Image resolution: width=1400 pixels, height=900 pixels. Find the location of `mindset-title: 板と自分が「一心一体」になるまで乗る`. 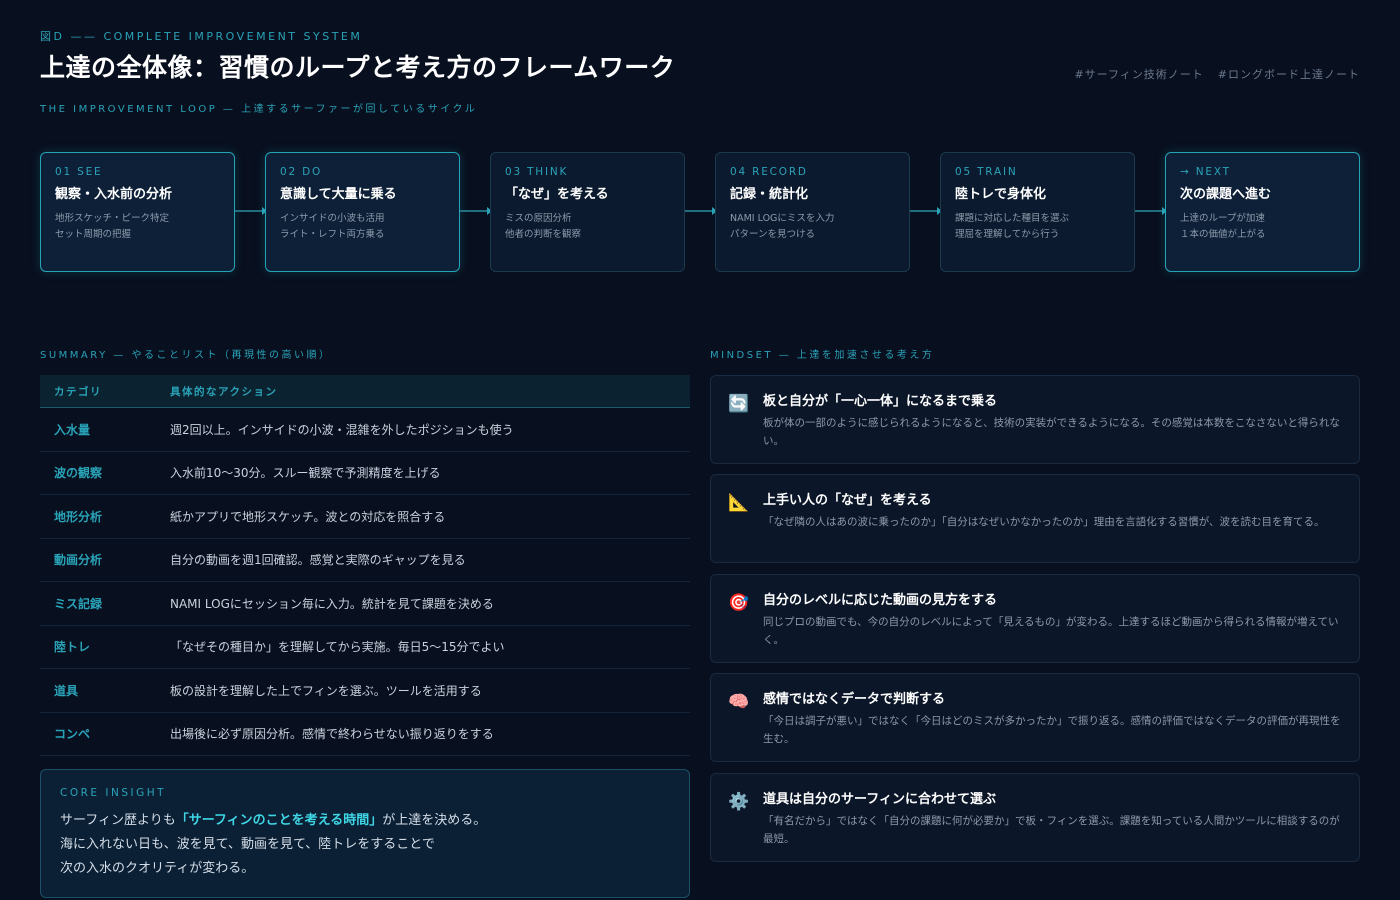

mindset-title: 板と自分が「一心一体」になるまで乗る is located at coordinates (880, 401).